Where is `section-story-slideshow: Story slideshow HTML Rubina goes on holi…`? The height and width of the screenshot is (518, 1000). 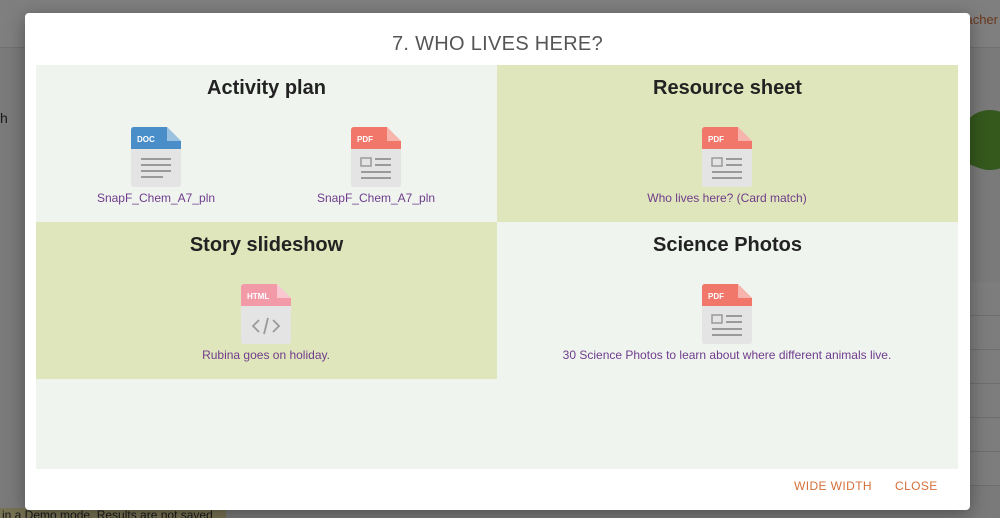 section-story-slideshow: Story slideshow HTML Rubina goes on holi… is located at coordinates (266, 300).